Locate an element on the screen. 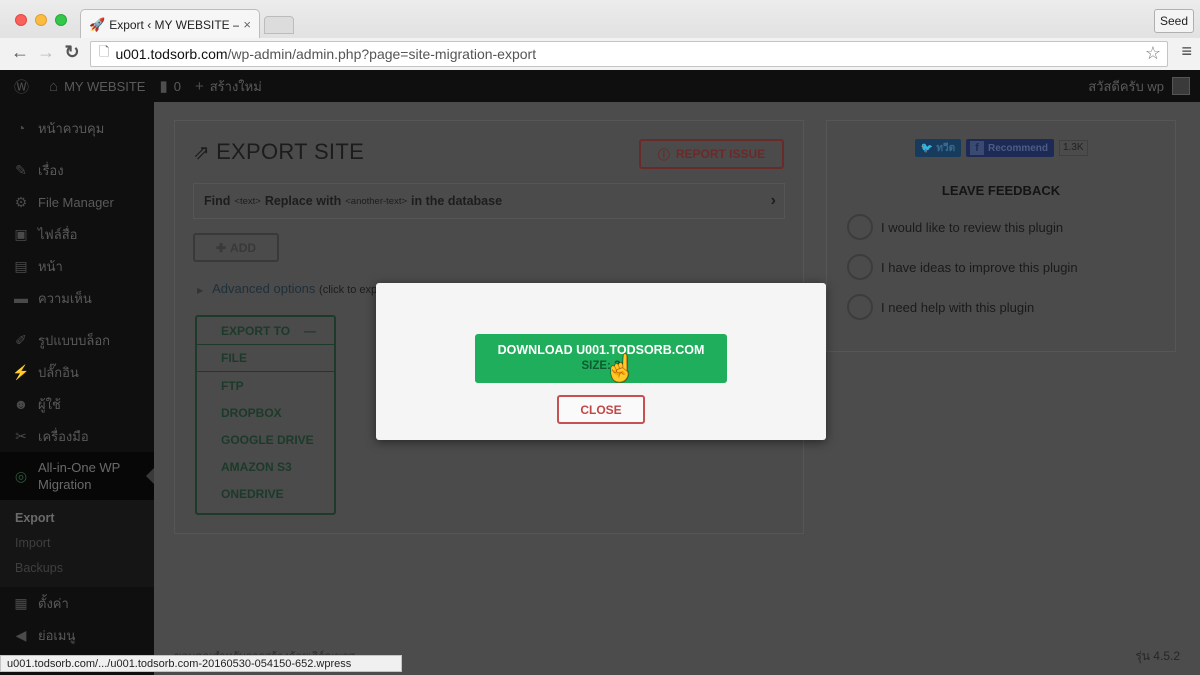 The width and height of the screenshot is (1200, 675). download-button: DOWNLOAD U001.TODSORB.COM SIZE: 3 is located at coordinates (601, 358).